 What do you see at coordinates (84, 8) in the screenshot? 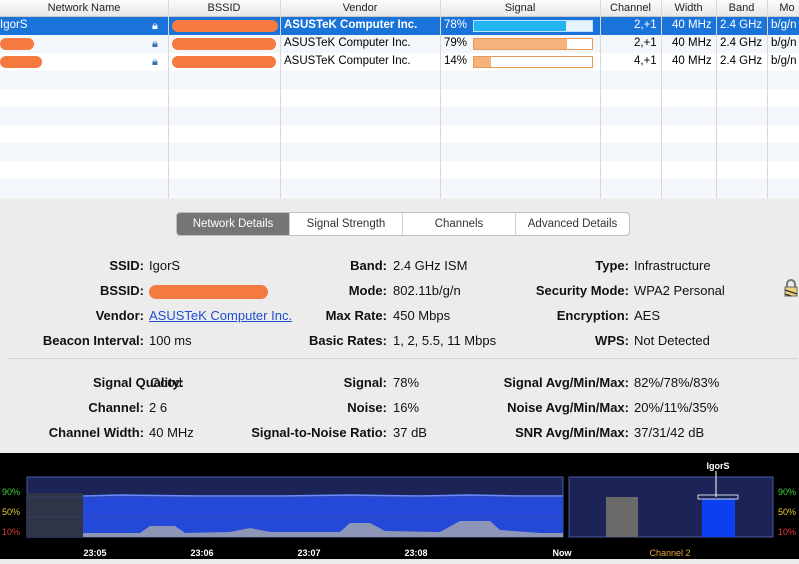
I see `col-network-name: Network Name` at bounding box center [84, 8].